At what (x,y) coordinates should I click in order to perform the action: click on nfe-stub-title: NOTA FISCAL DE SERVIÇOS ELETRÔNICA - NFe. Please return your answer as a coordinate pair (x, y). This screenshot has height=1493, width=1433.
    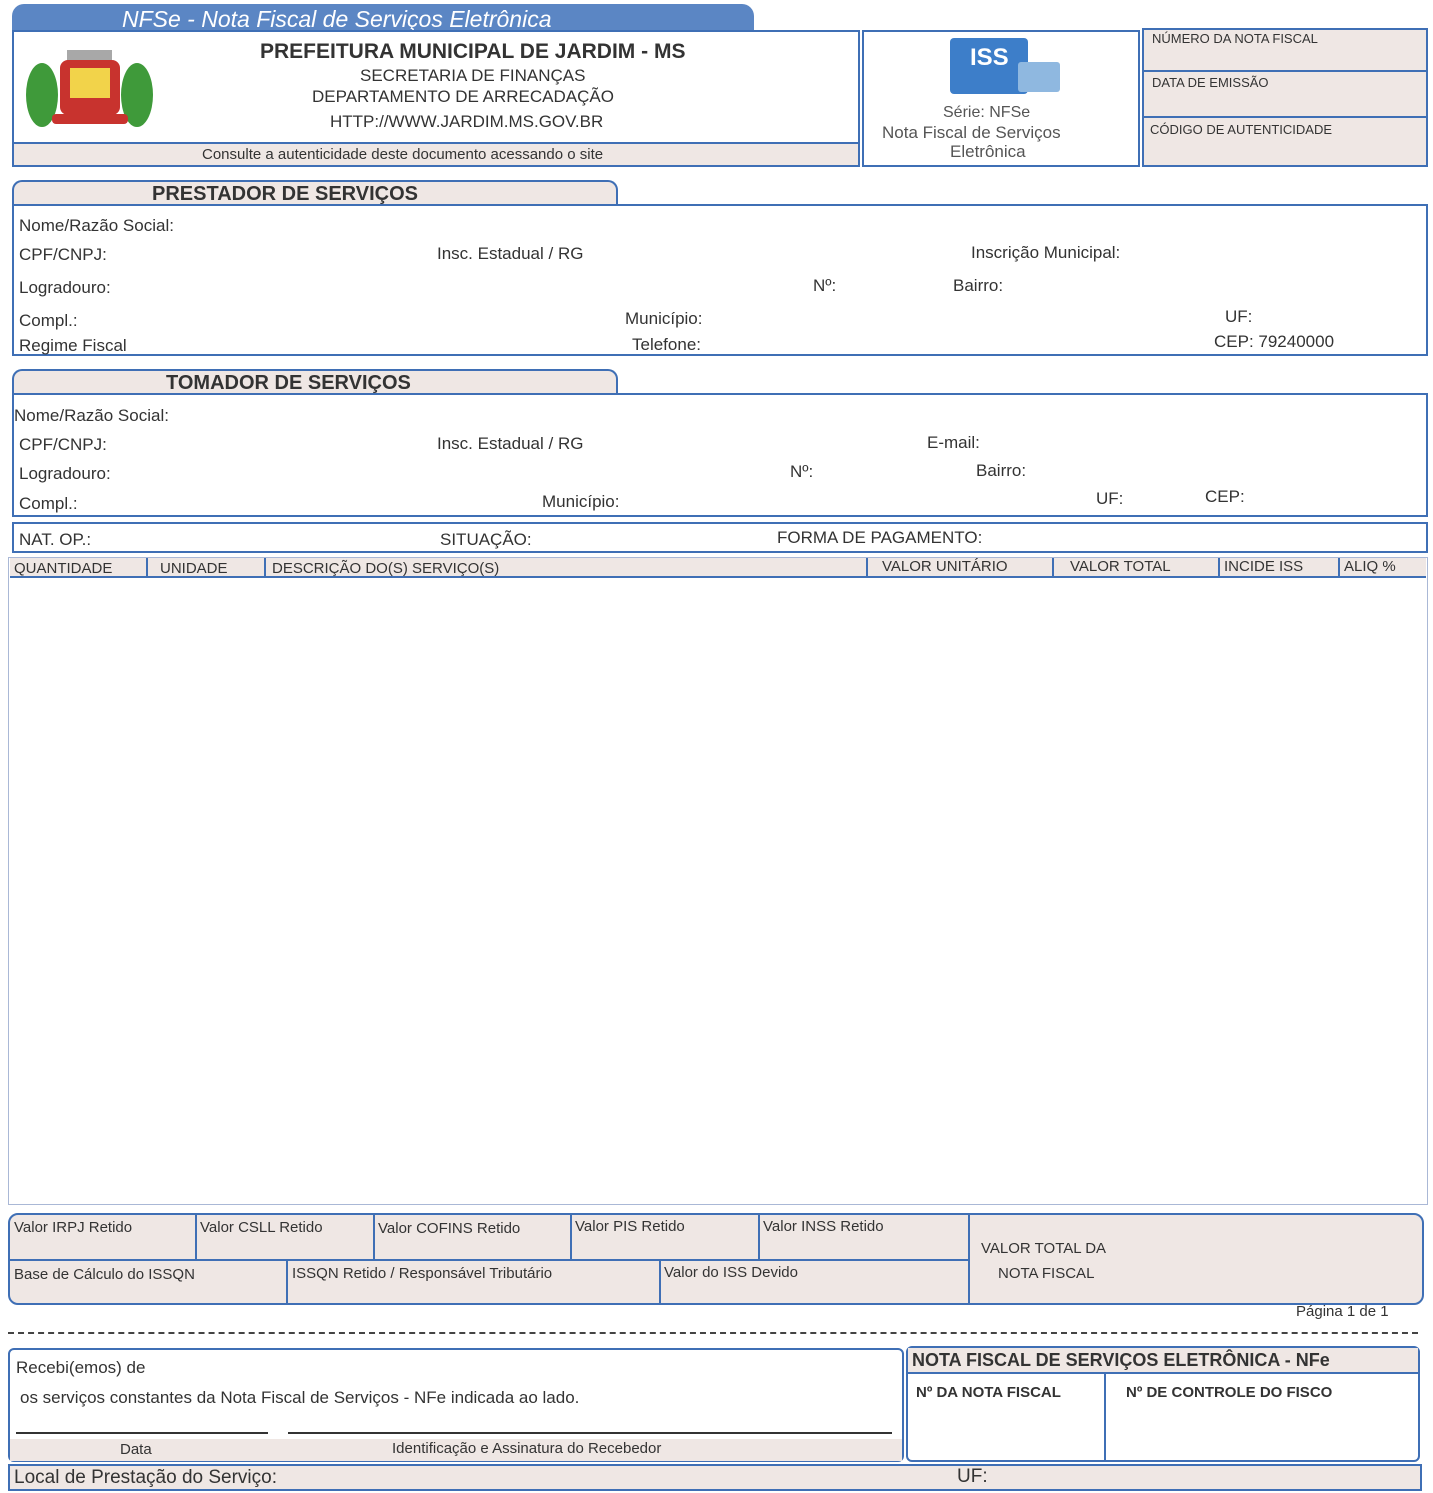
    Looking at the image, I should click on (1121, 1360).